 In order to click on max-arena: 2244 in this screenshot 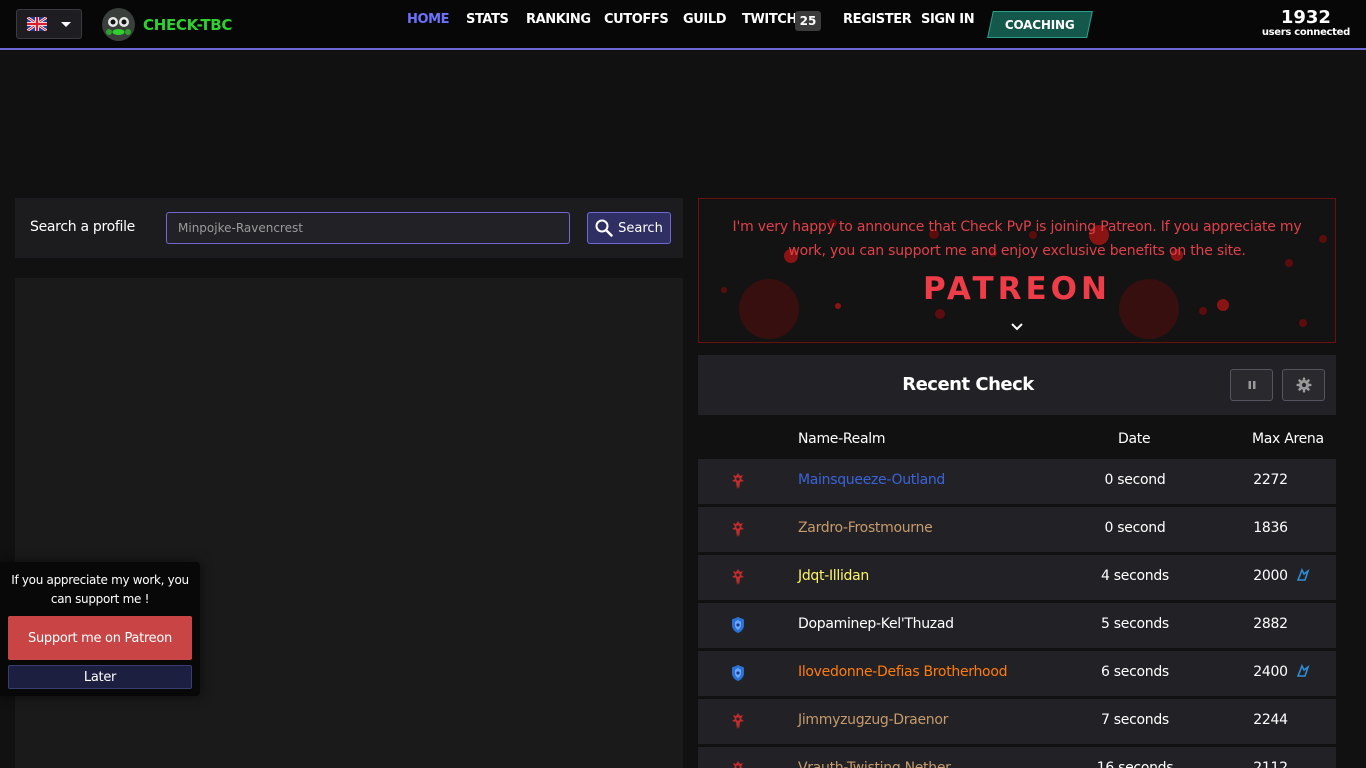, I will do `click(1286, 720)`.